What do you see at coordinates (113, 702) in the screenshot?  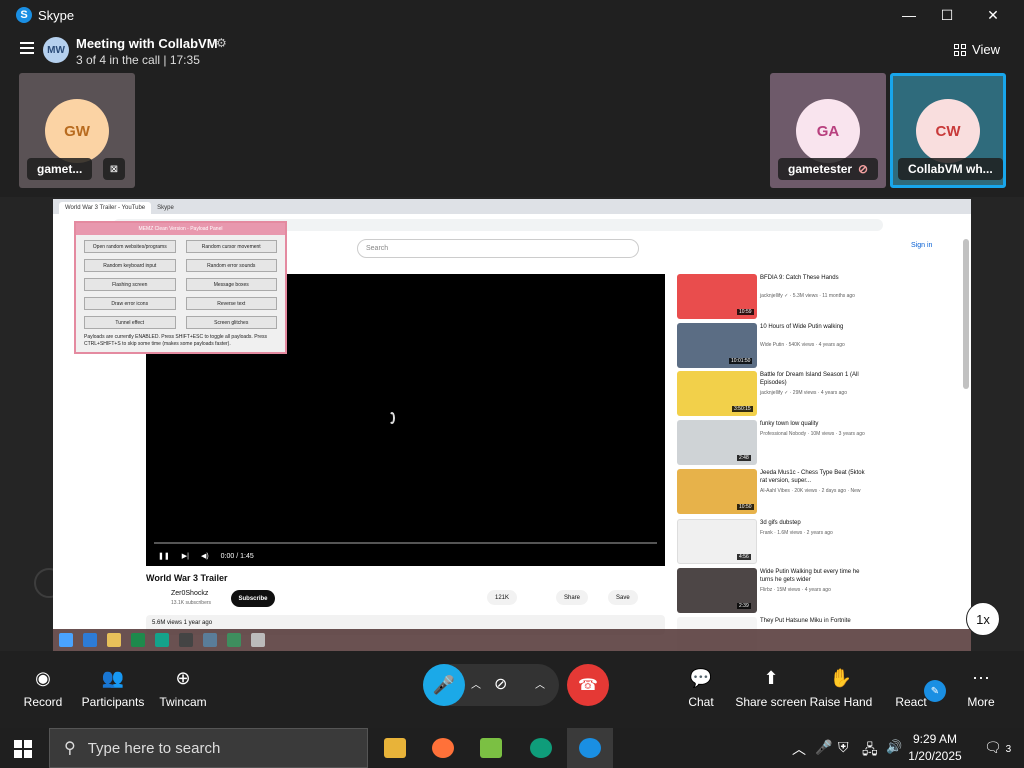 I see `participants-label: Participants` at bounding box center [113, 702].